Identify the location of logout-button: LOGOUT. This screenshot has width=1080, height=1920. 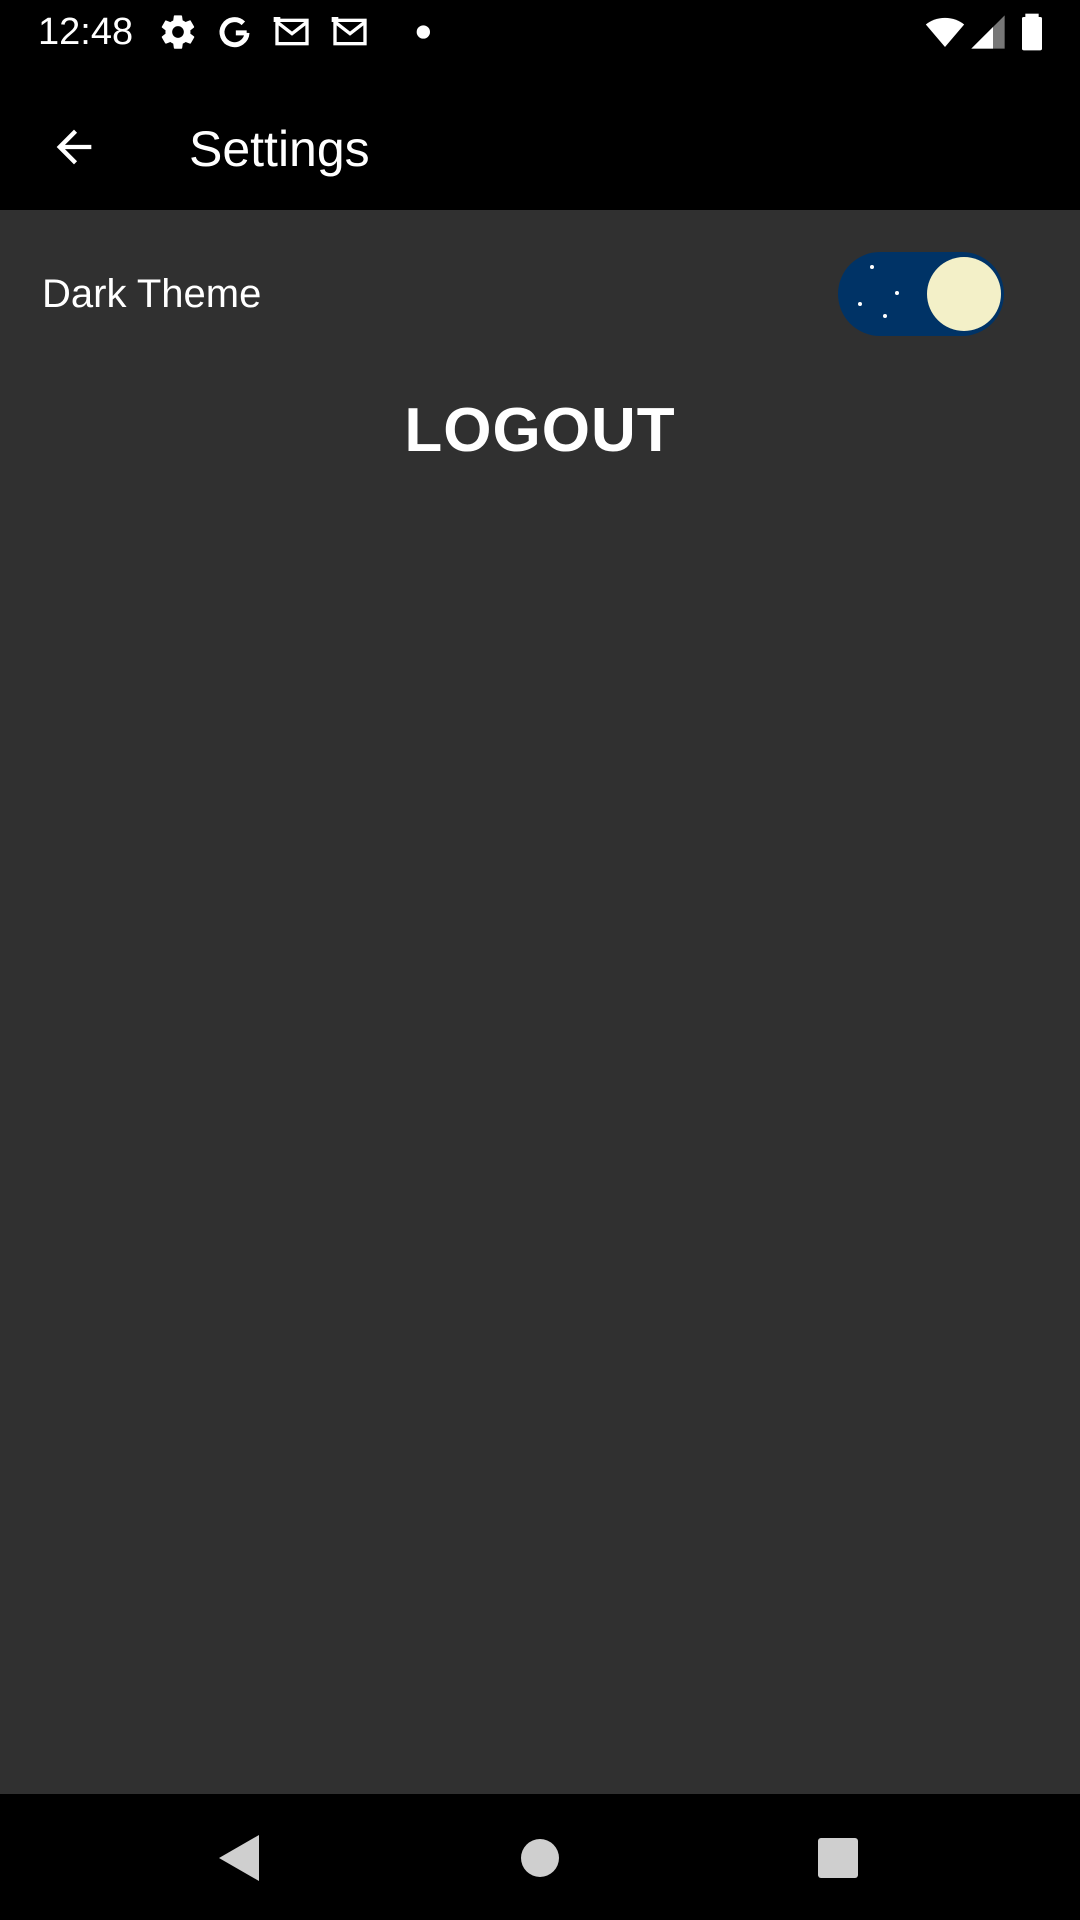
(540, 430).